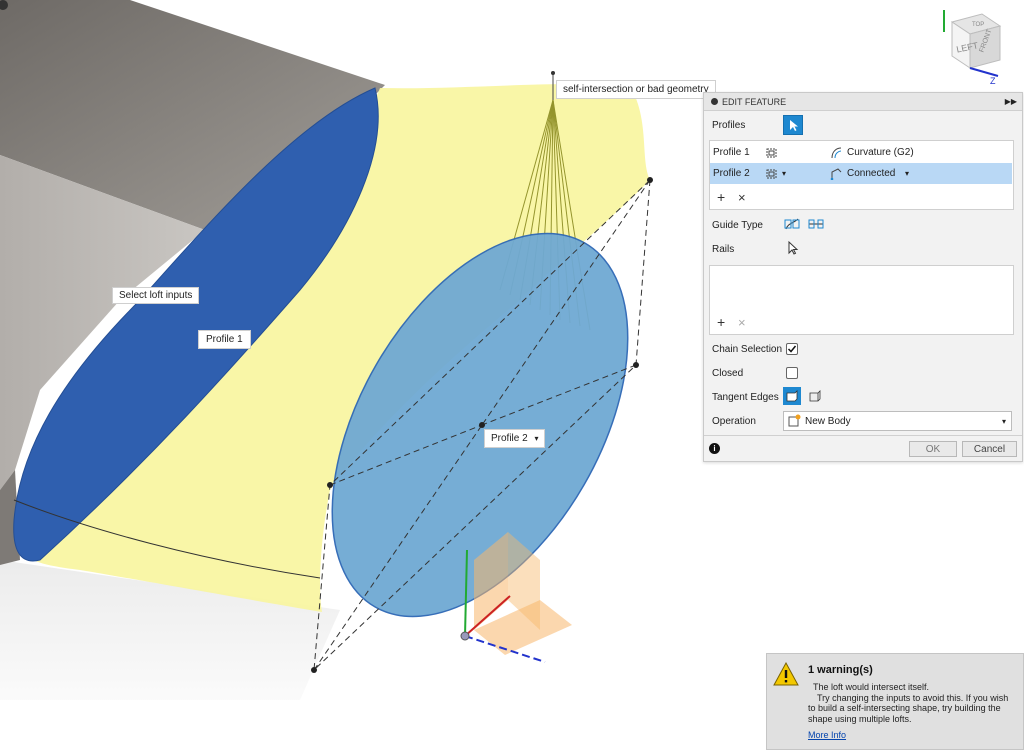 This screenshot has width=1024, height=753. Describe the element at coordinates (816, 224) in the screenshot. I see `guide-centerline-icon` at that location.